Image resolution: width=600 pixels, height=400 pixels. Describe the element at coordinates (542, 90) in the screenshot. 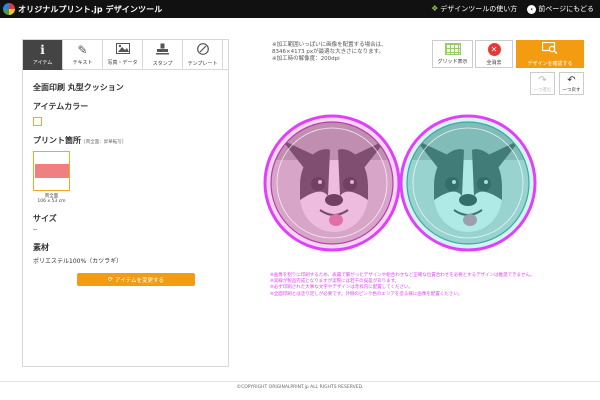

I see `redo-label: 一つ進む` at that location.